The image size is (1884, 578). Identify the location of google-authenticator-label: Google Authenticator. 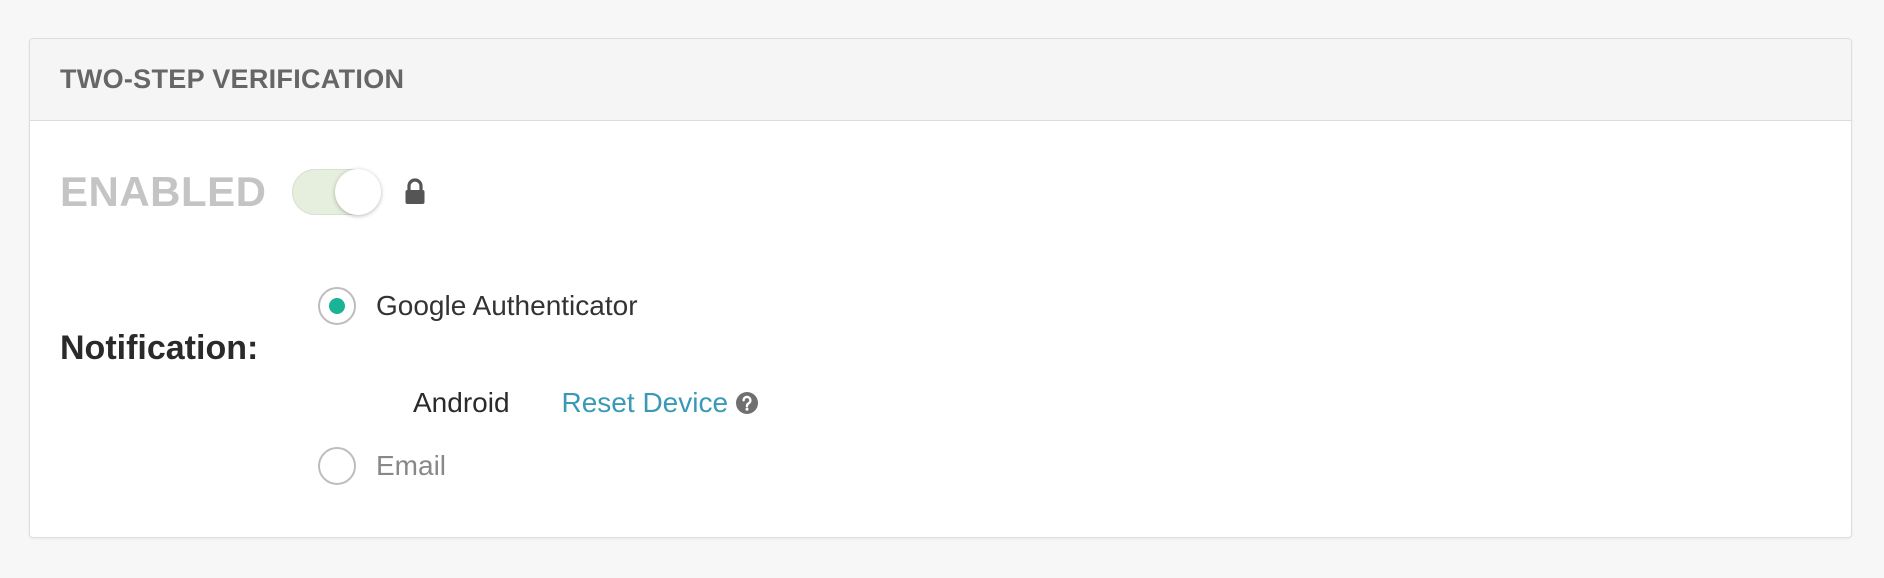
(507, 306).